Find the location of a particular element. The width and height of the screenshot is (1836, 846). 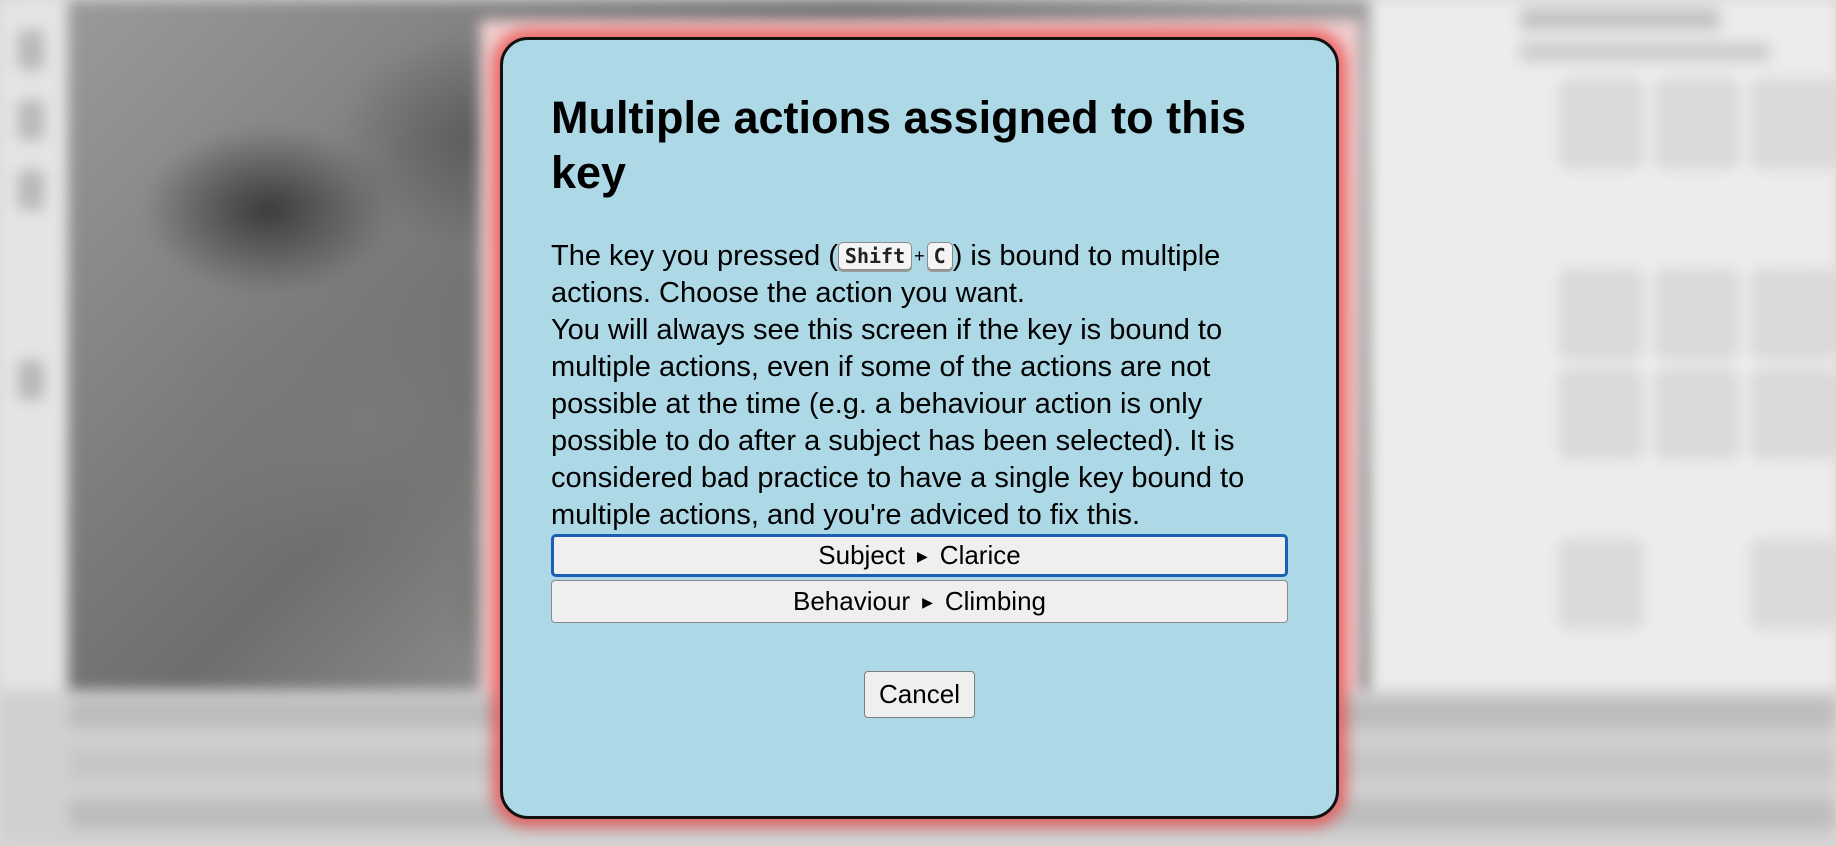

action-name: Climbing is located at coordinates (995, 601).